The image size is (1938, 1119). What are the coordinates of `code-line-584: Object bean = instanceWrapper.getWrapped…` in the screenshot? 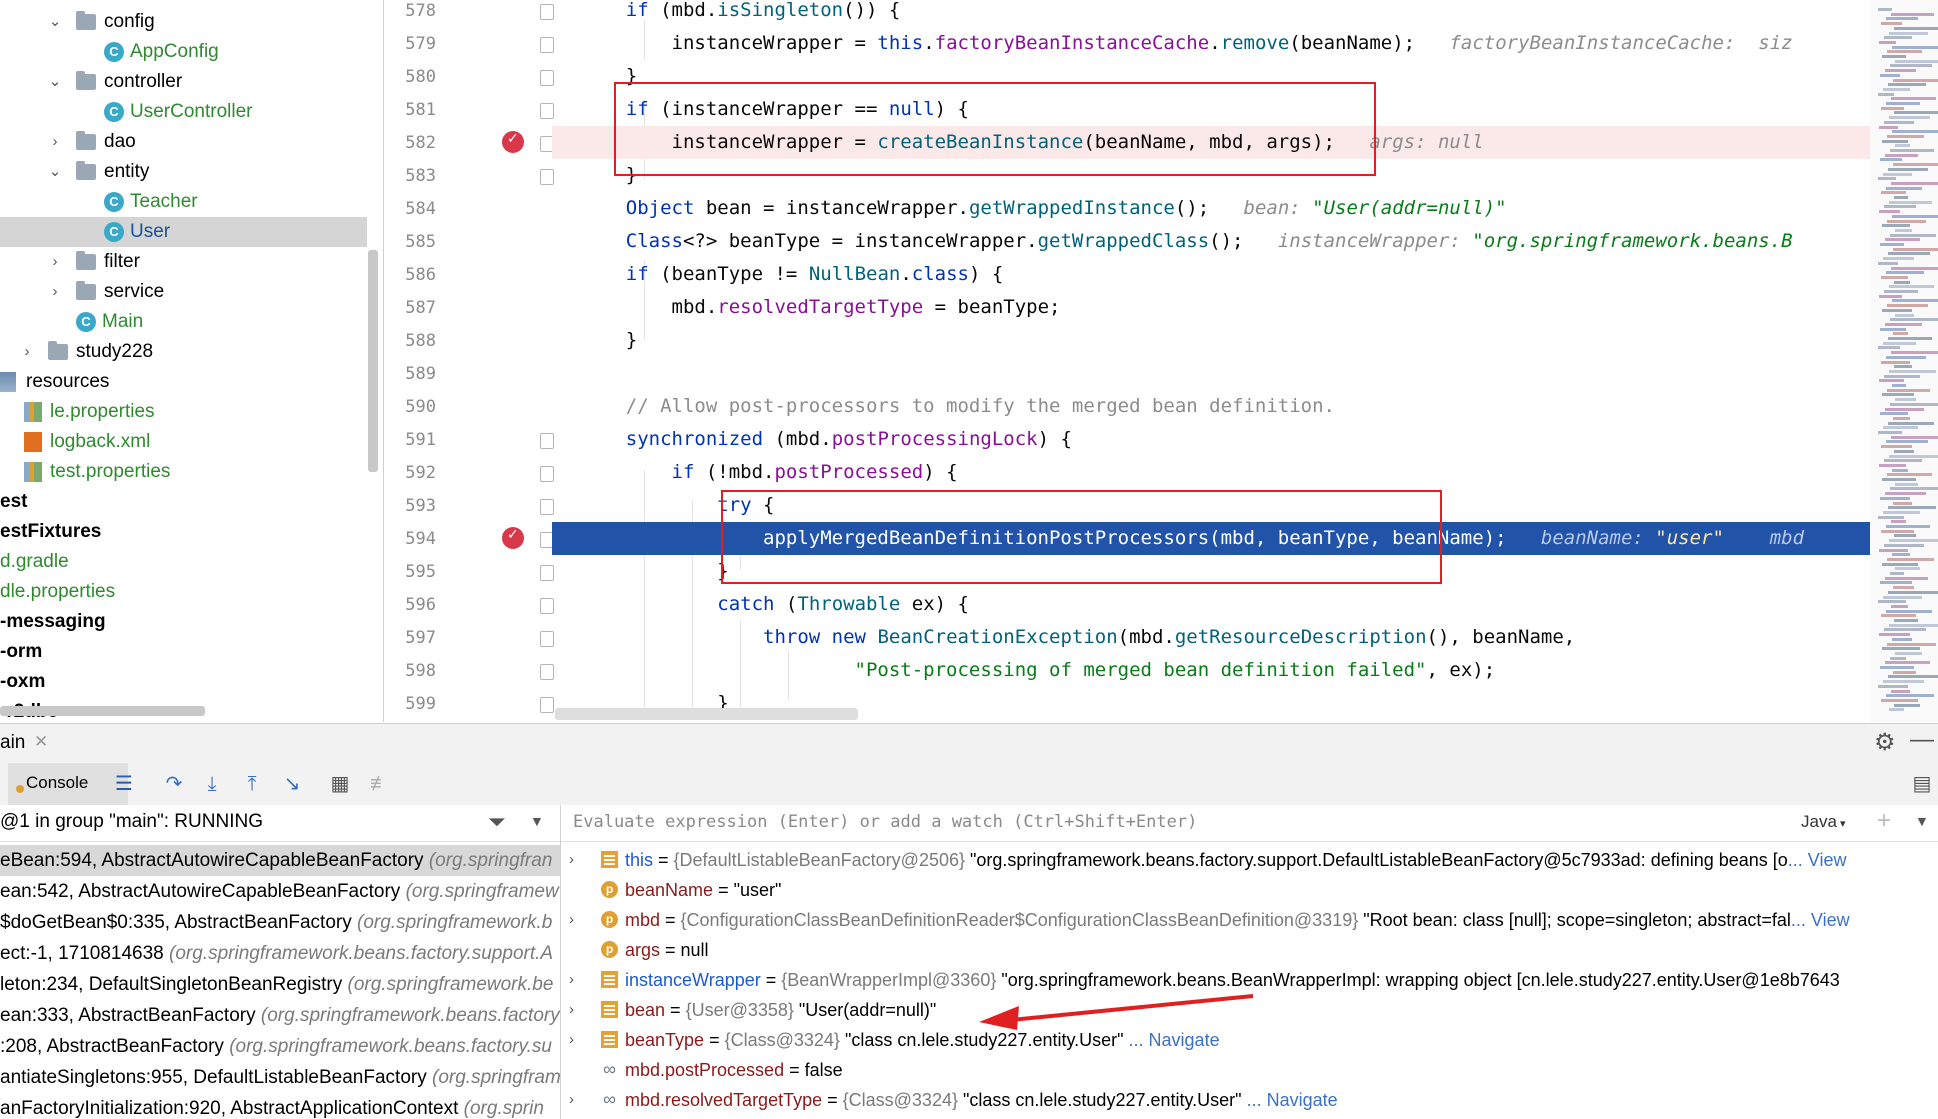 It's located at (1225, 208).